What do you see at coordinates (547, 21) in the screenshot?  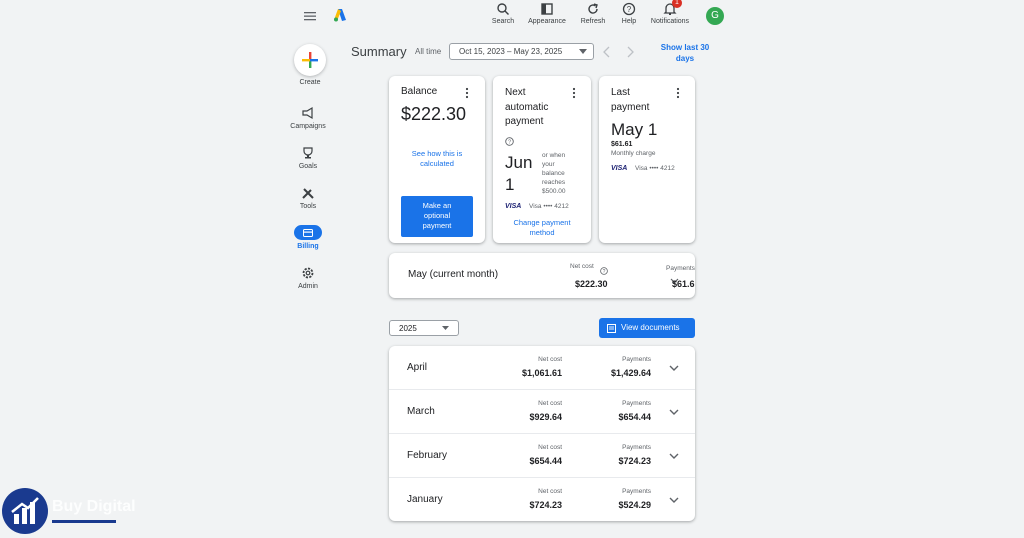 I see `appearance-label: Appearance` at bounding box center [547, 21].